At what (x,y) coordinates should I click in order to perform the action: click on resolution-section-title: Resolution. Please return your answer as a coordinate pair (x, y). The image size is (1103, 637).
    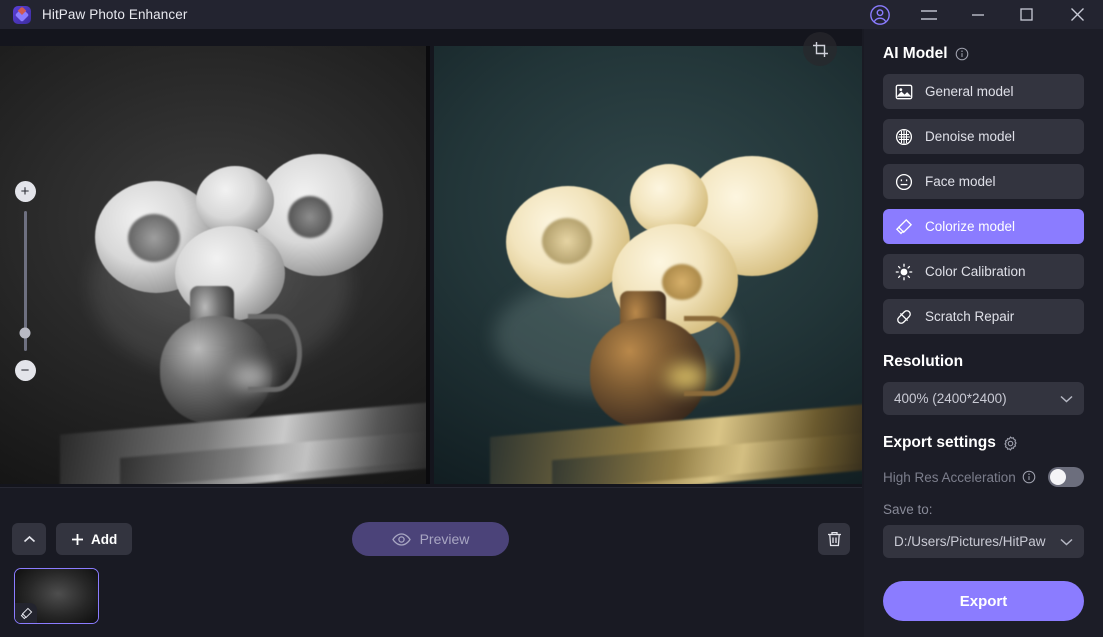
    Looking at the image, I should click on (983, 362).